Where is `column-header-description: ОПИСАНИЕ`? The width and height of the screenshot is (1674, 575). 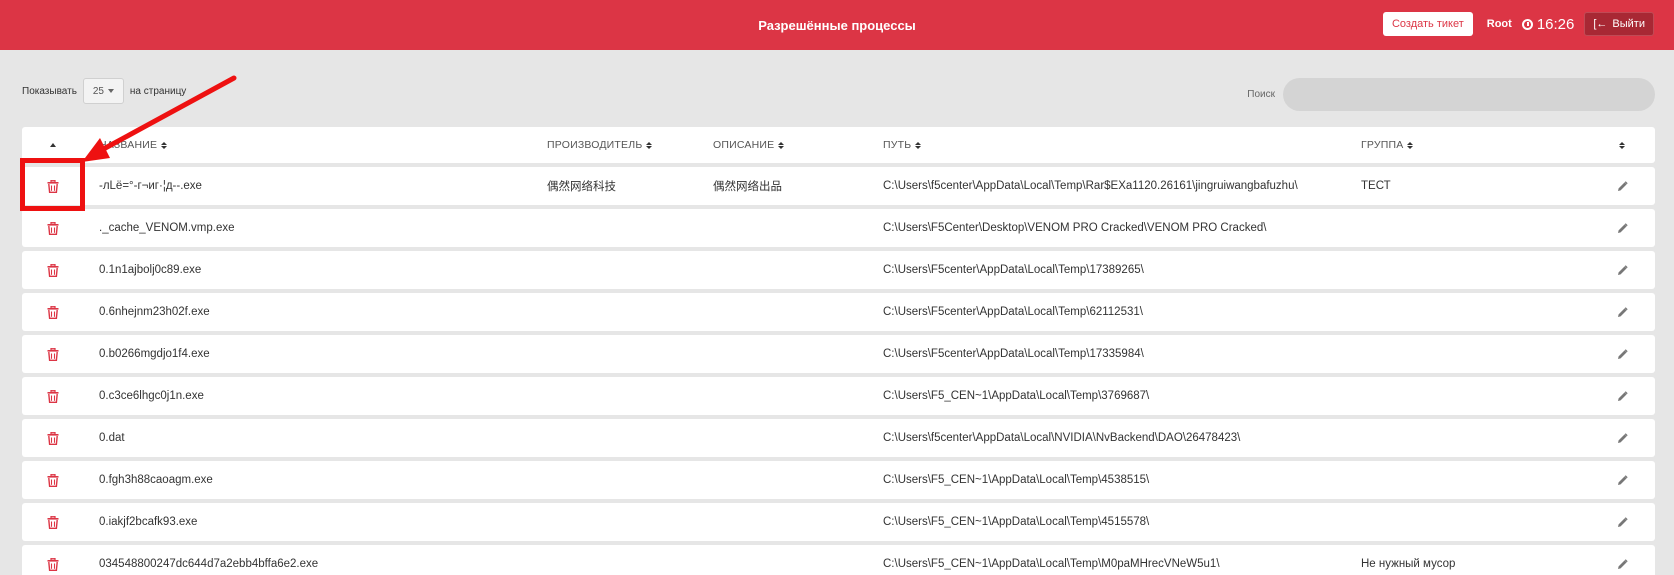
column-header-description: ОПИСАНИЕ is located at coordinates (749, 145).